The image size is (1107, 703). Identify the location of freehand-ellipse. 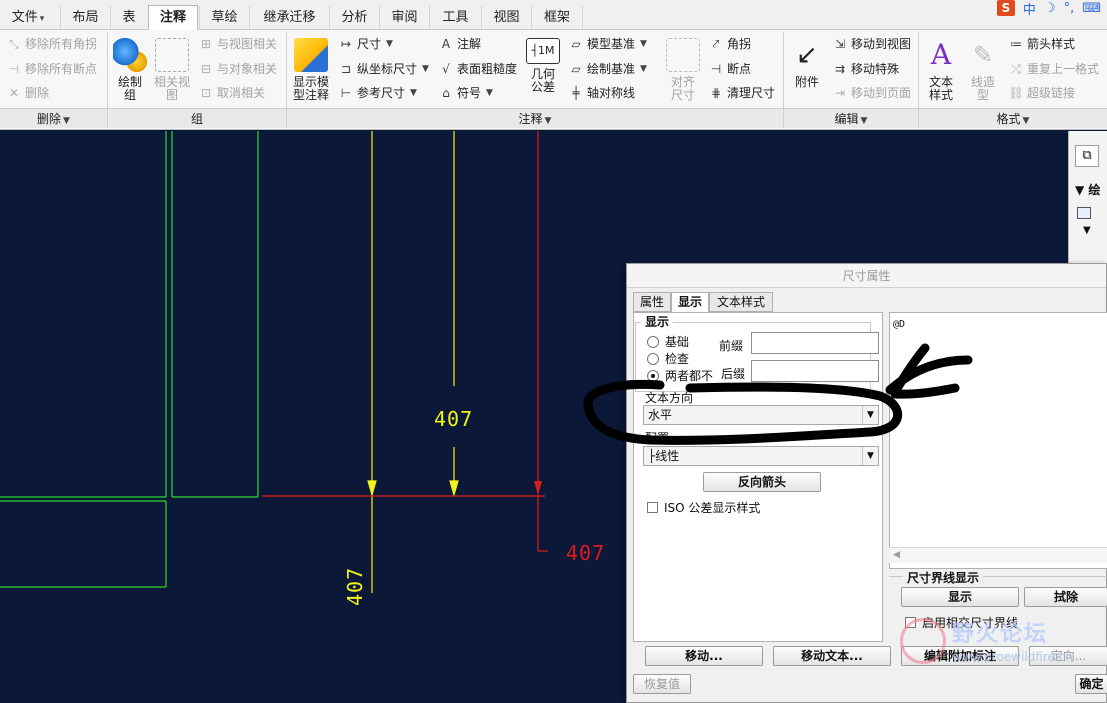
(742, 412).